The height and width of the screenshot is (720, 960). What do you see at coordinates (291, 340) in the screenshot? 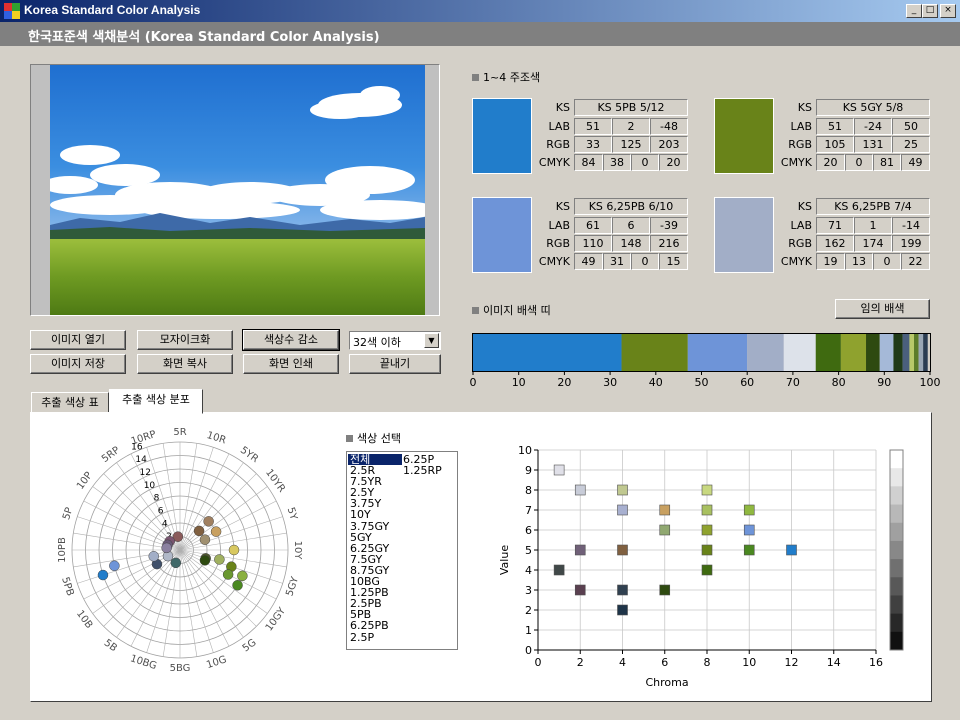
I see `reduce-colors-button: 색상수 감소` at bounding box center [291, 340].